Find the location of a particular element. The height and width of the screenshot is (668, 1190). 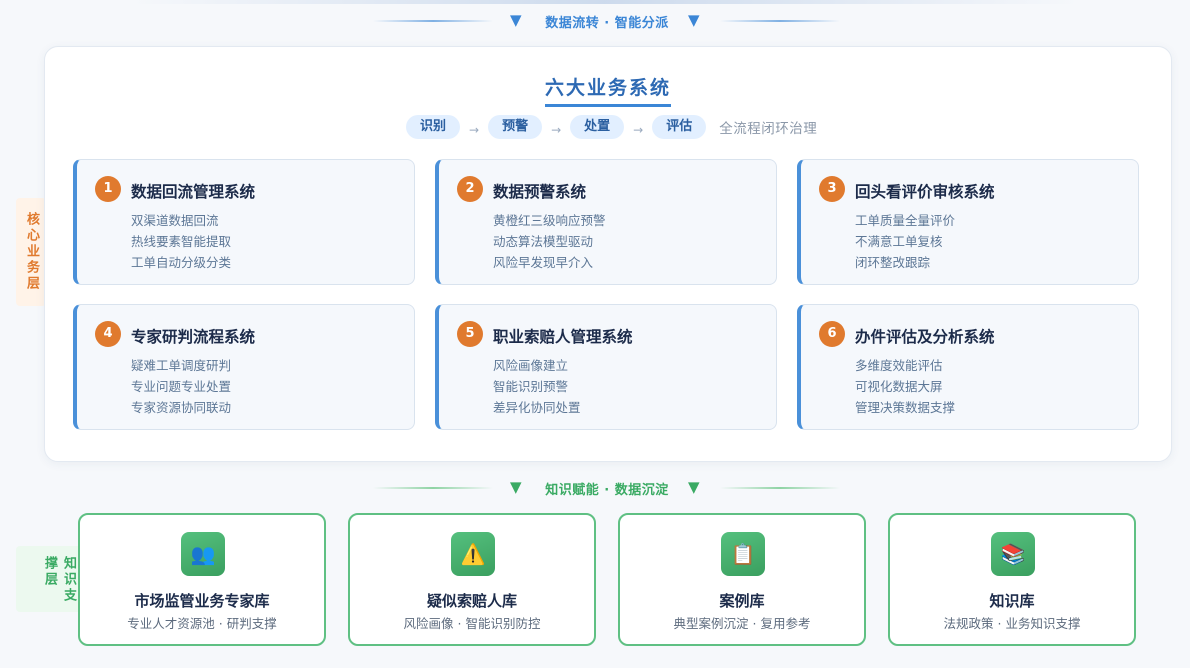

feature-item: 风险画像建立 is located at coordinates (531, 365).